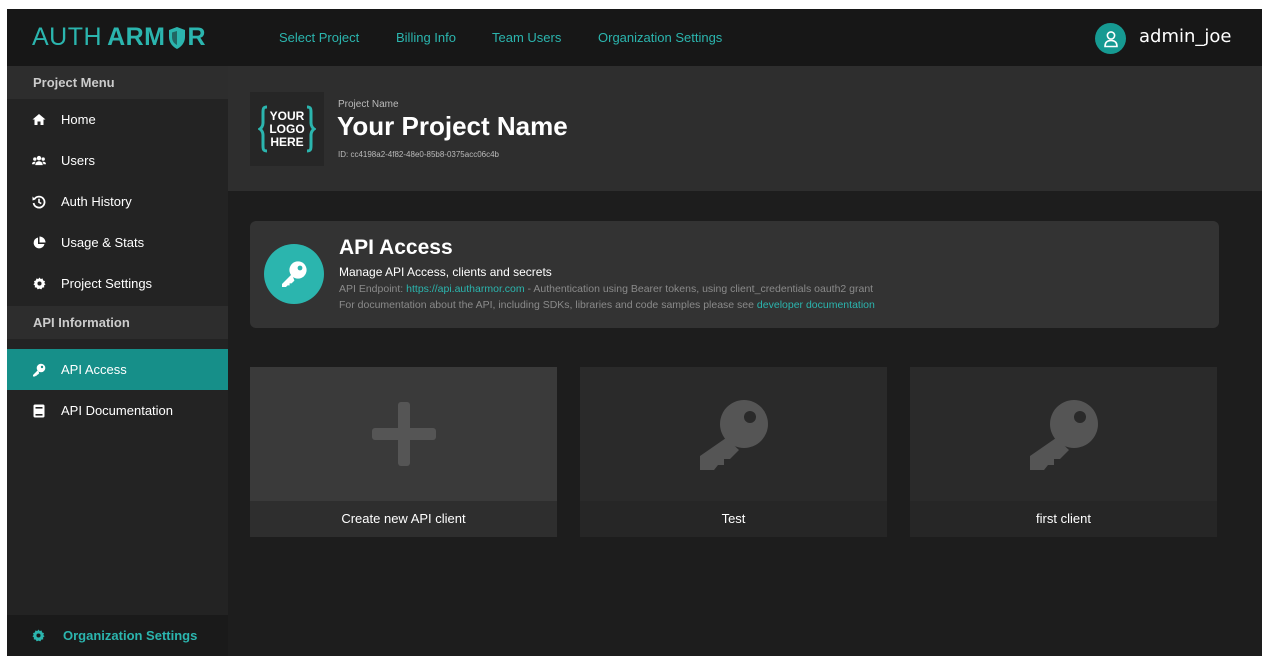 This screenshot has width=1267, height=656. I want to click on api-client-card-first-client: first client, so click(1063, 452).